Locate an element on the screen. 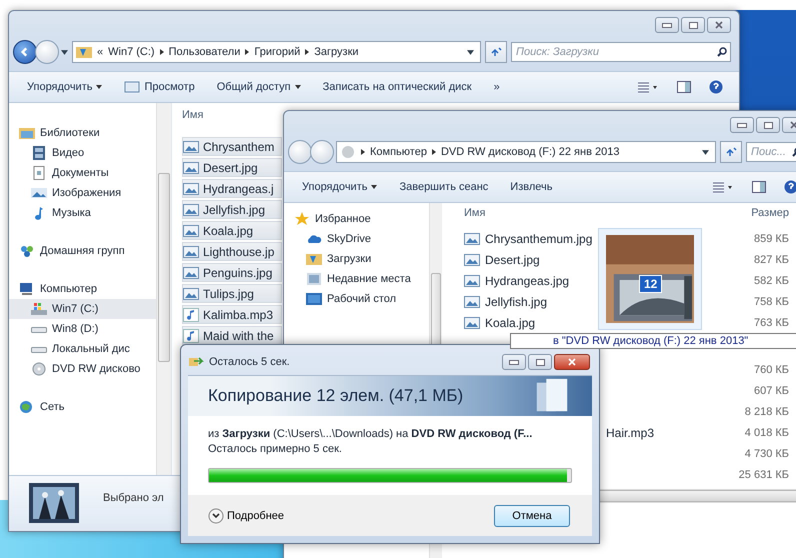 The width and height of the screenshot is (796, 558). column-header: Размер is located at coordinates (770, 216).